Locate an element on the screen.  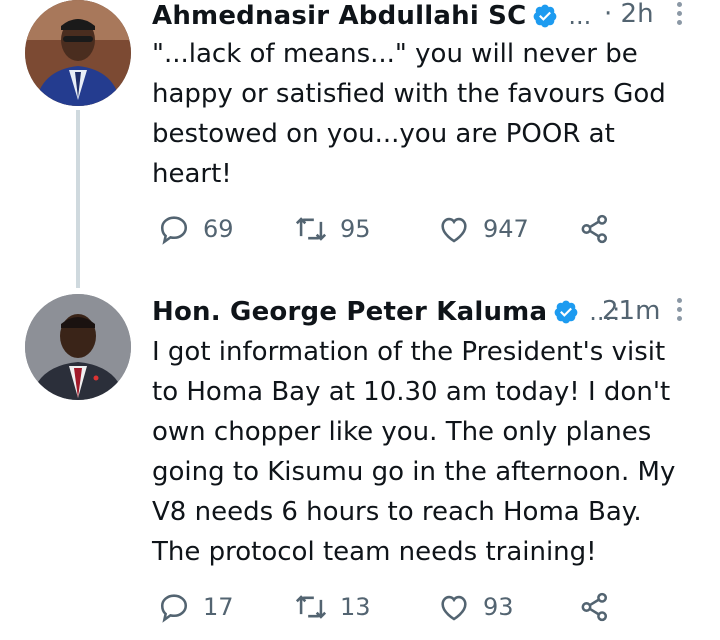
retweet-button: 95 is located at coordinates (332, 229).